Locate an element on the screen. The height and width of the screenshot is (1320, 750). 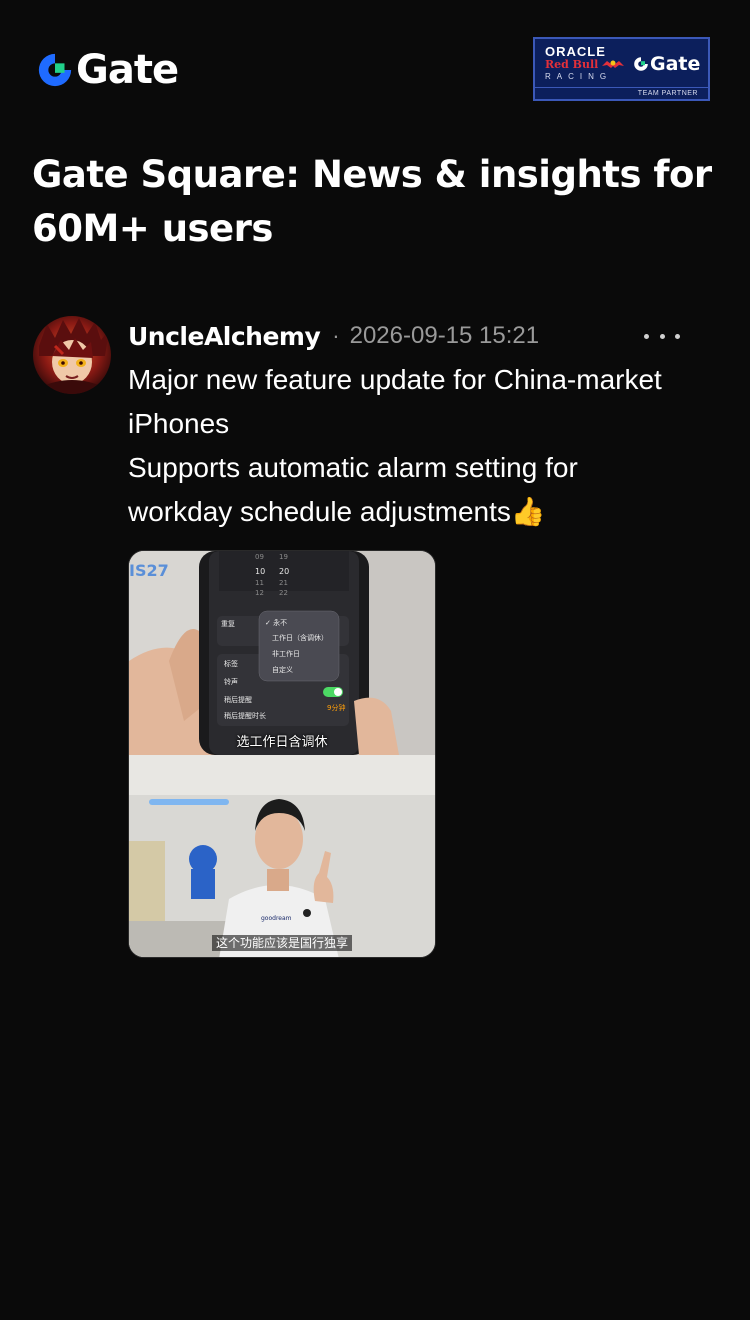
video-caption-bottom: 这个功能应该是国行独享 is located at coordinates (281, 943).